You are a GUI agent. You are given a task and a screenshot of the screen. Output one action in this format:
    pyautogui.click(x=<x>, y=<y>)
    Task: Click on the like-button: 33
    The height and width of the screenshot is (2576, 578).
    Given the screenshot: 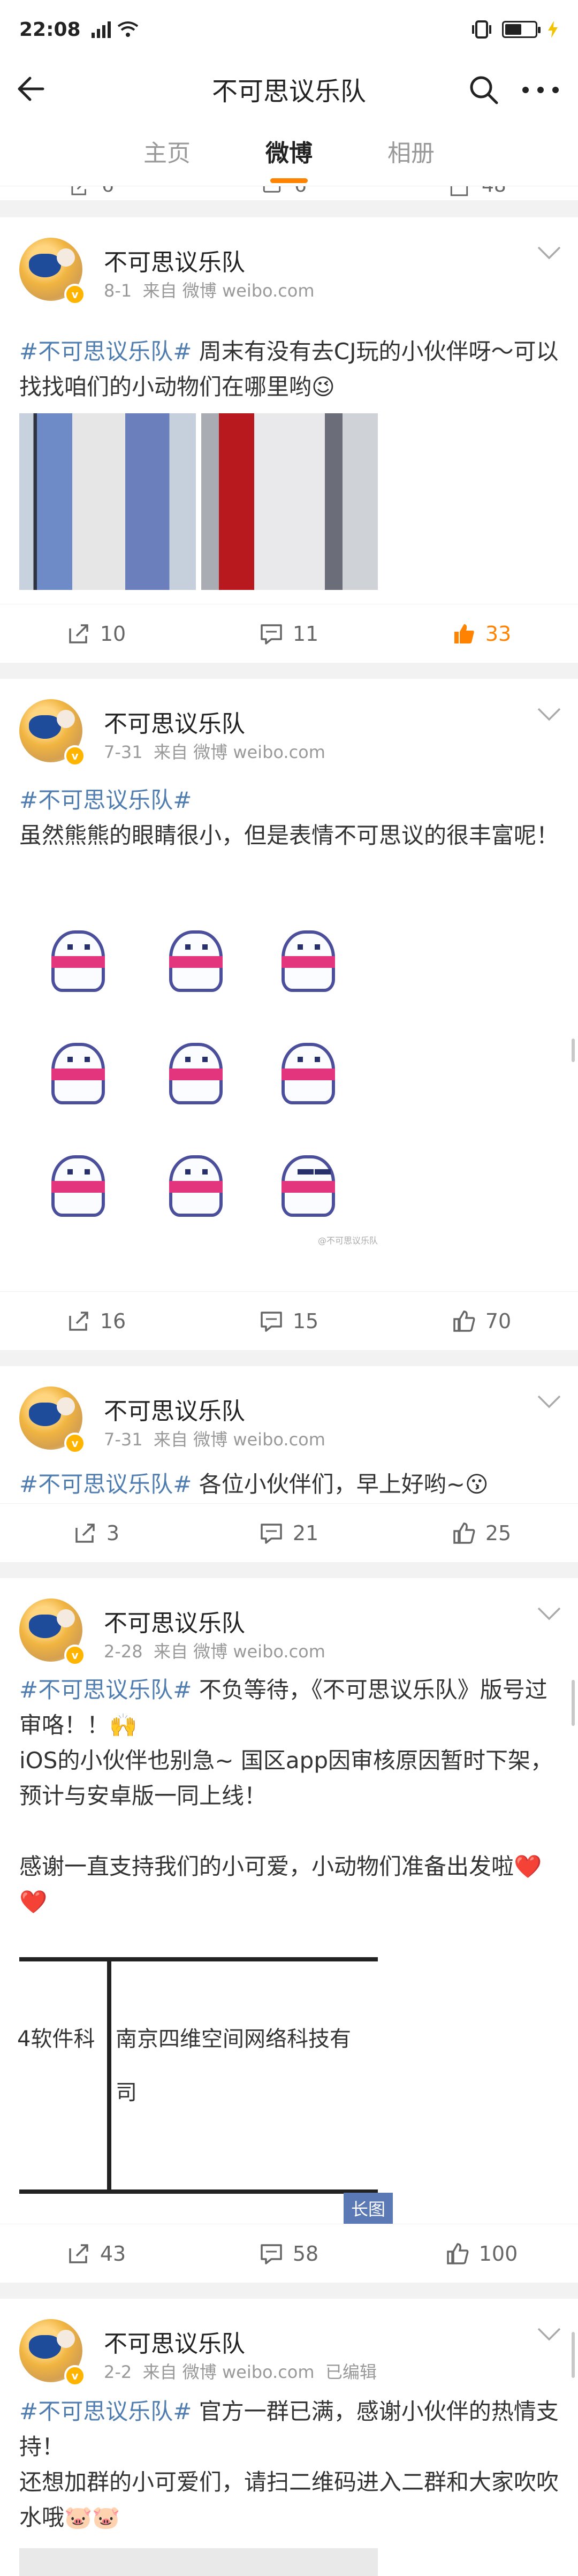 What is the action you would take?
    pyautogui.click(x=481, y=633)
    